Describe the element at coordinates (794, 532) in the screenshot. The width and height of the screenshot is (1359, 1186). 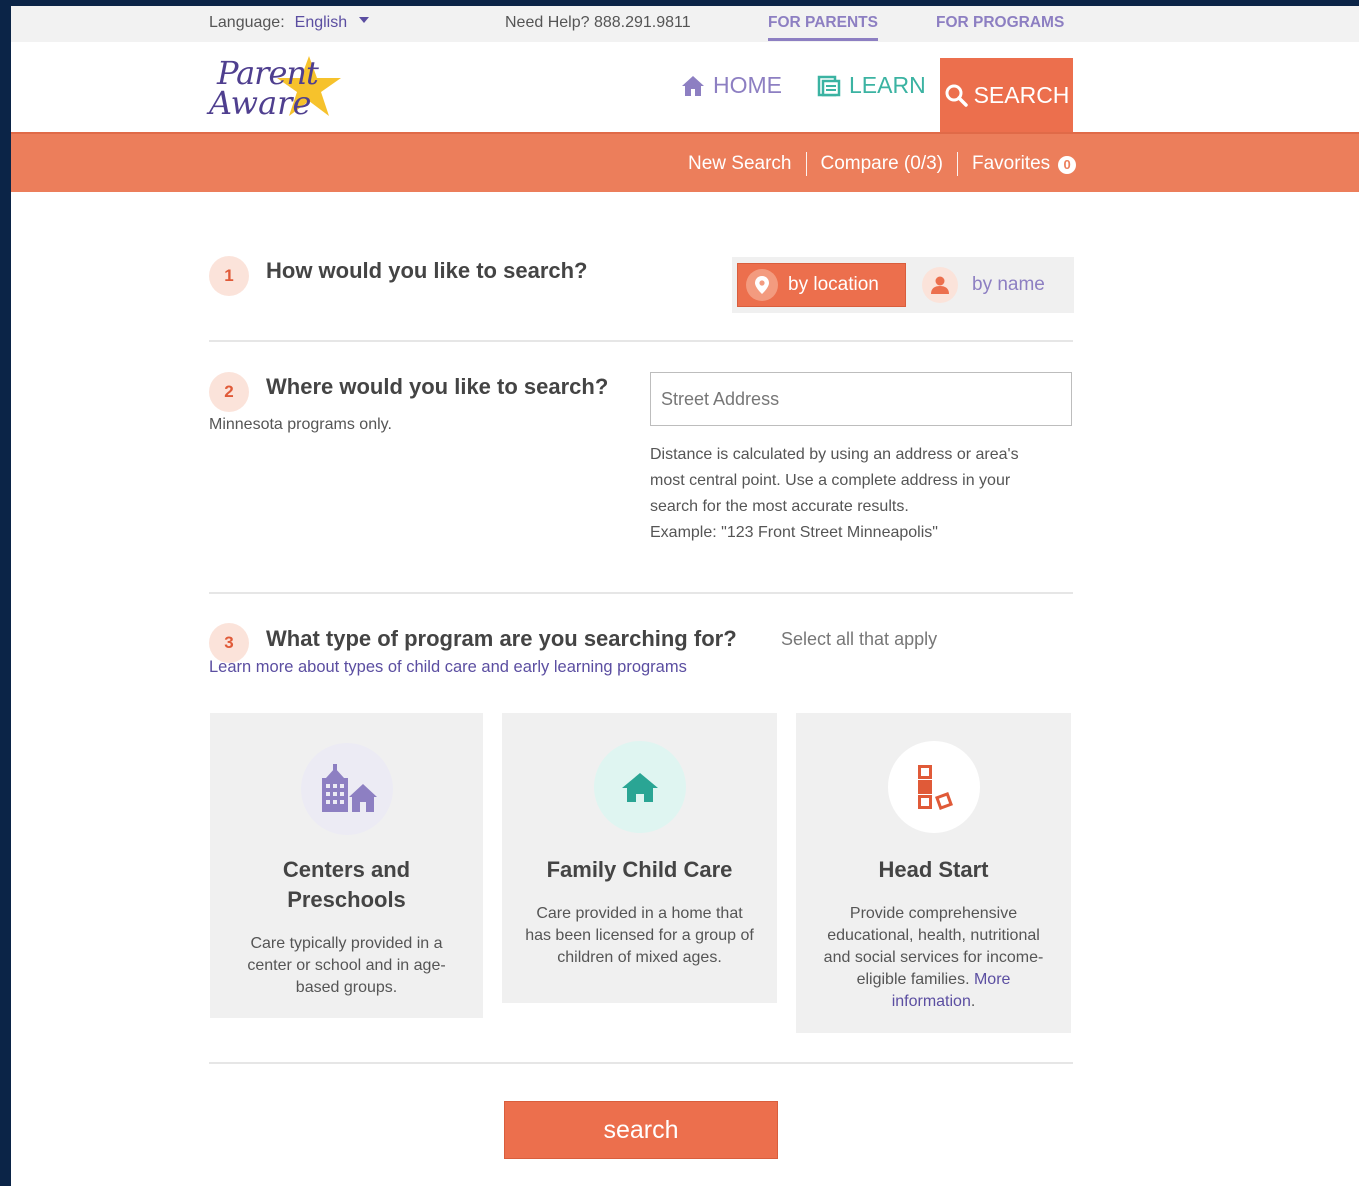
I see `address-example: Example: "123 Front Street Minneapolis"` at that location.